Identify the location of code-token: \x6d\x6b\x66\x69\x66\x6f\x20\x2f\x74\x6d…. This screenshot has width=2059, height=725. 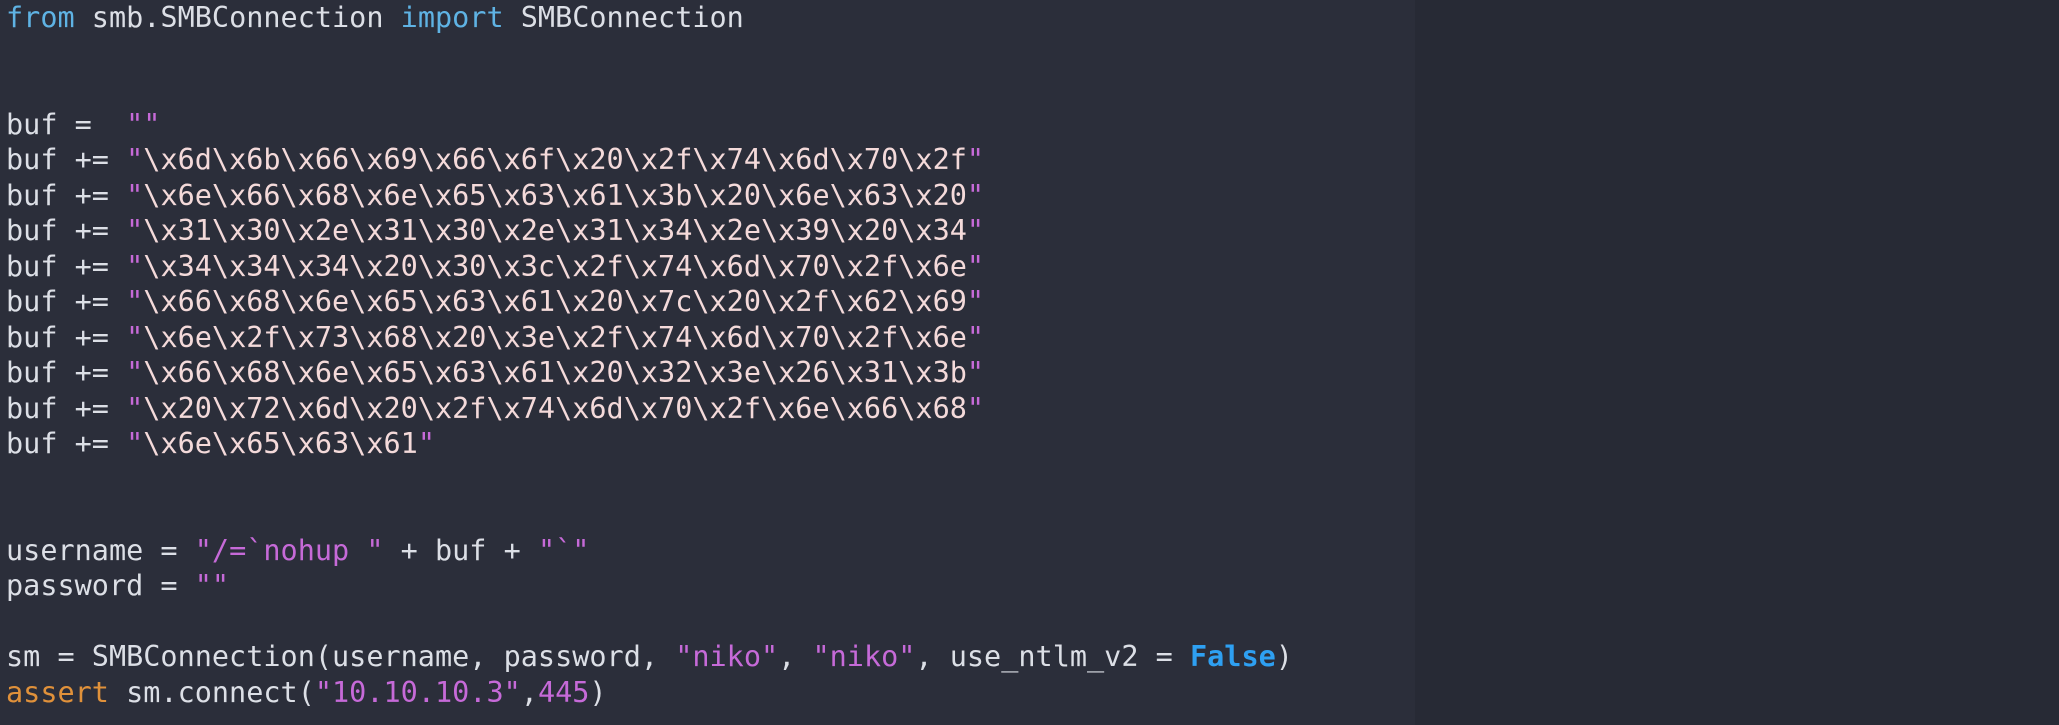
(555, 159).